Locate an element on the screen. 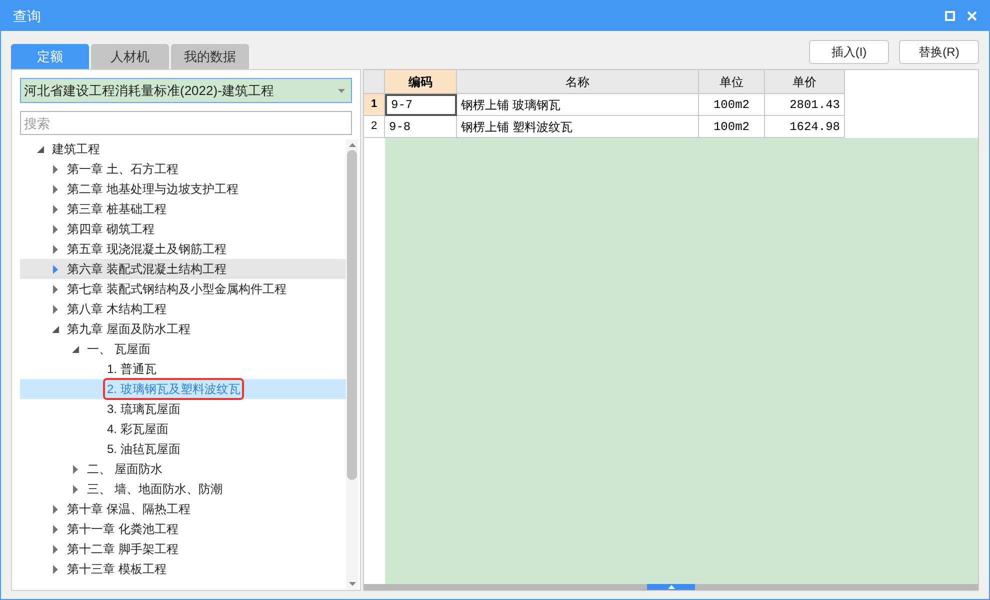  tree-item: 第七章 装配式钢结构及小型金属构件工程 is located at coordinates (183, 289).